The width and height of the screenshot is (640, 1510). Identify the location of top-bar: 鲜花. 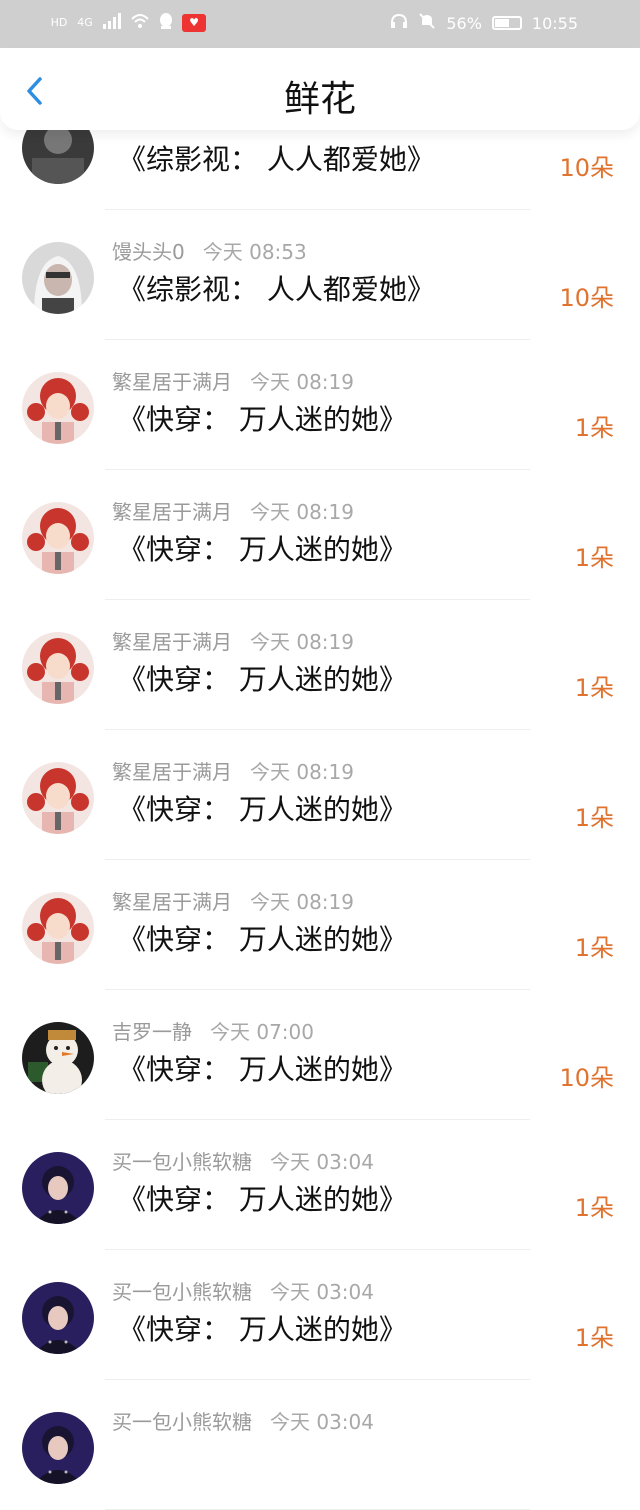
(320, 89).